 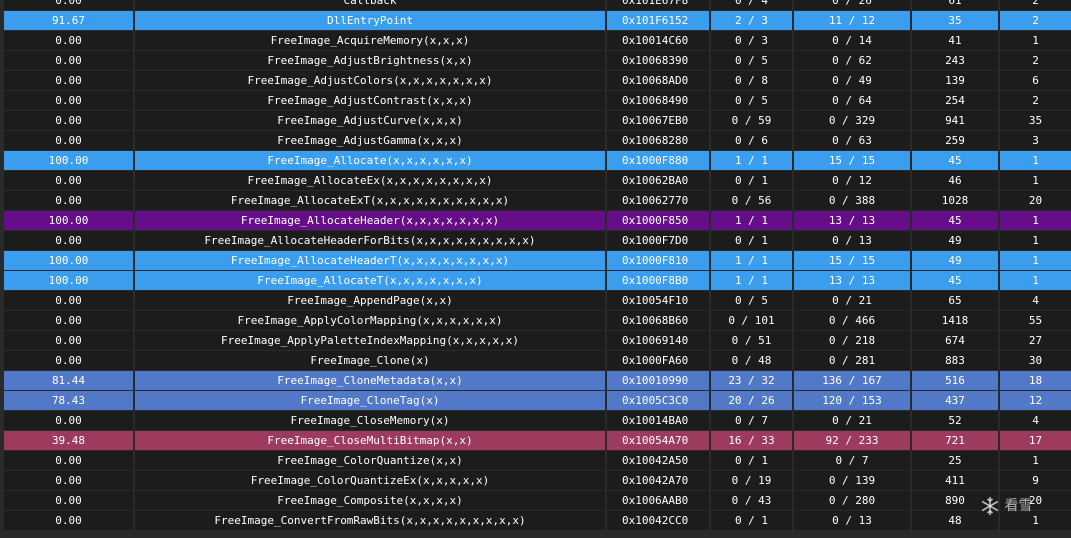 I want to click on instructions-hit-cell: 0 / 14, so click(x=852, y=40).